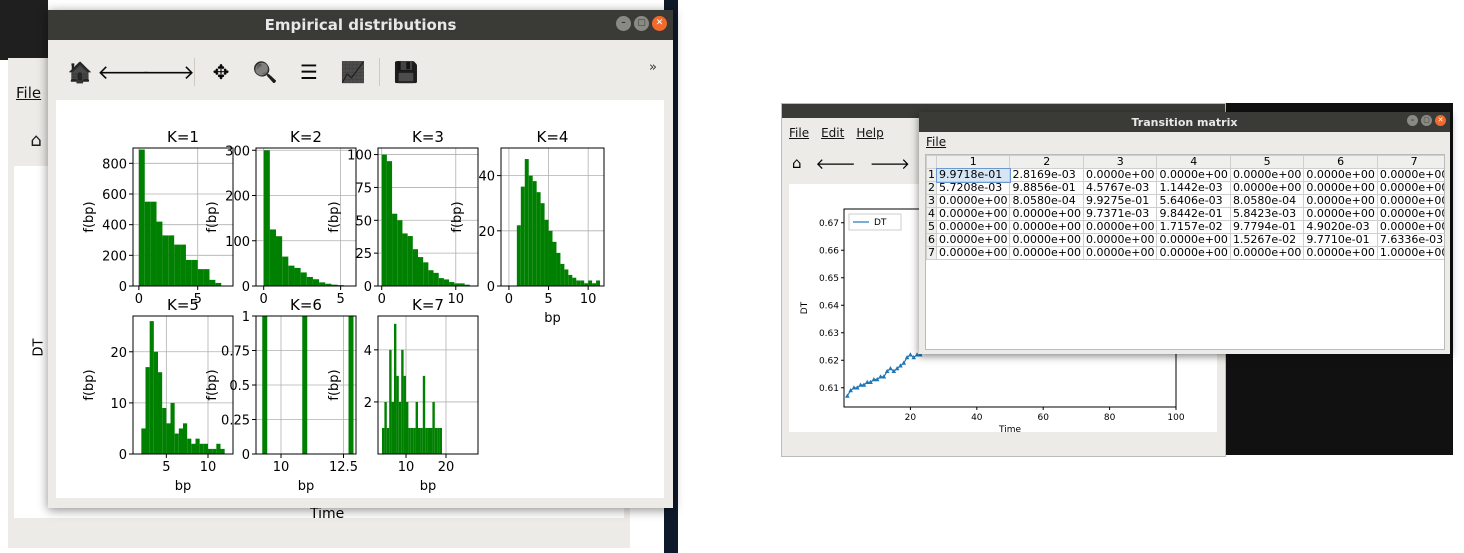 The image size is (1464, 553). I want to click on forward-button: 🡒, so click(168, 72).